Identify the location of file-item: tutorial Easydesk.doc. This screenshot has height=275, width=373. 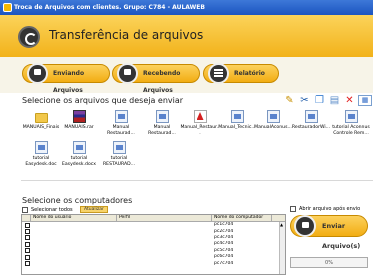
(41, 154).